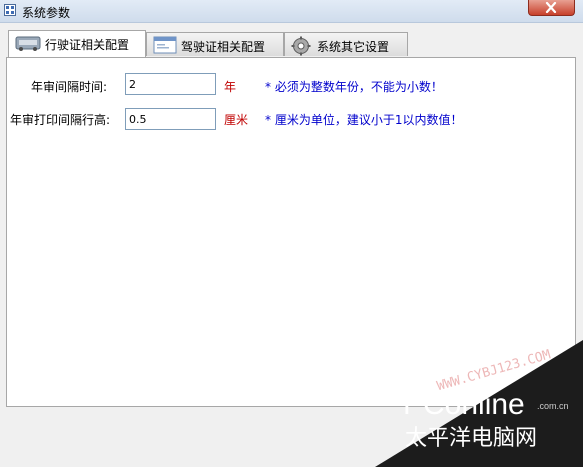 Image resolution: width=583 pixels, height=467 pixels. What do you see at coordinates (165, 45) in the screenshot?
I see `document-window-icon` at bounding box center [165, 45].